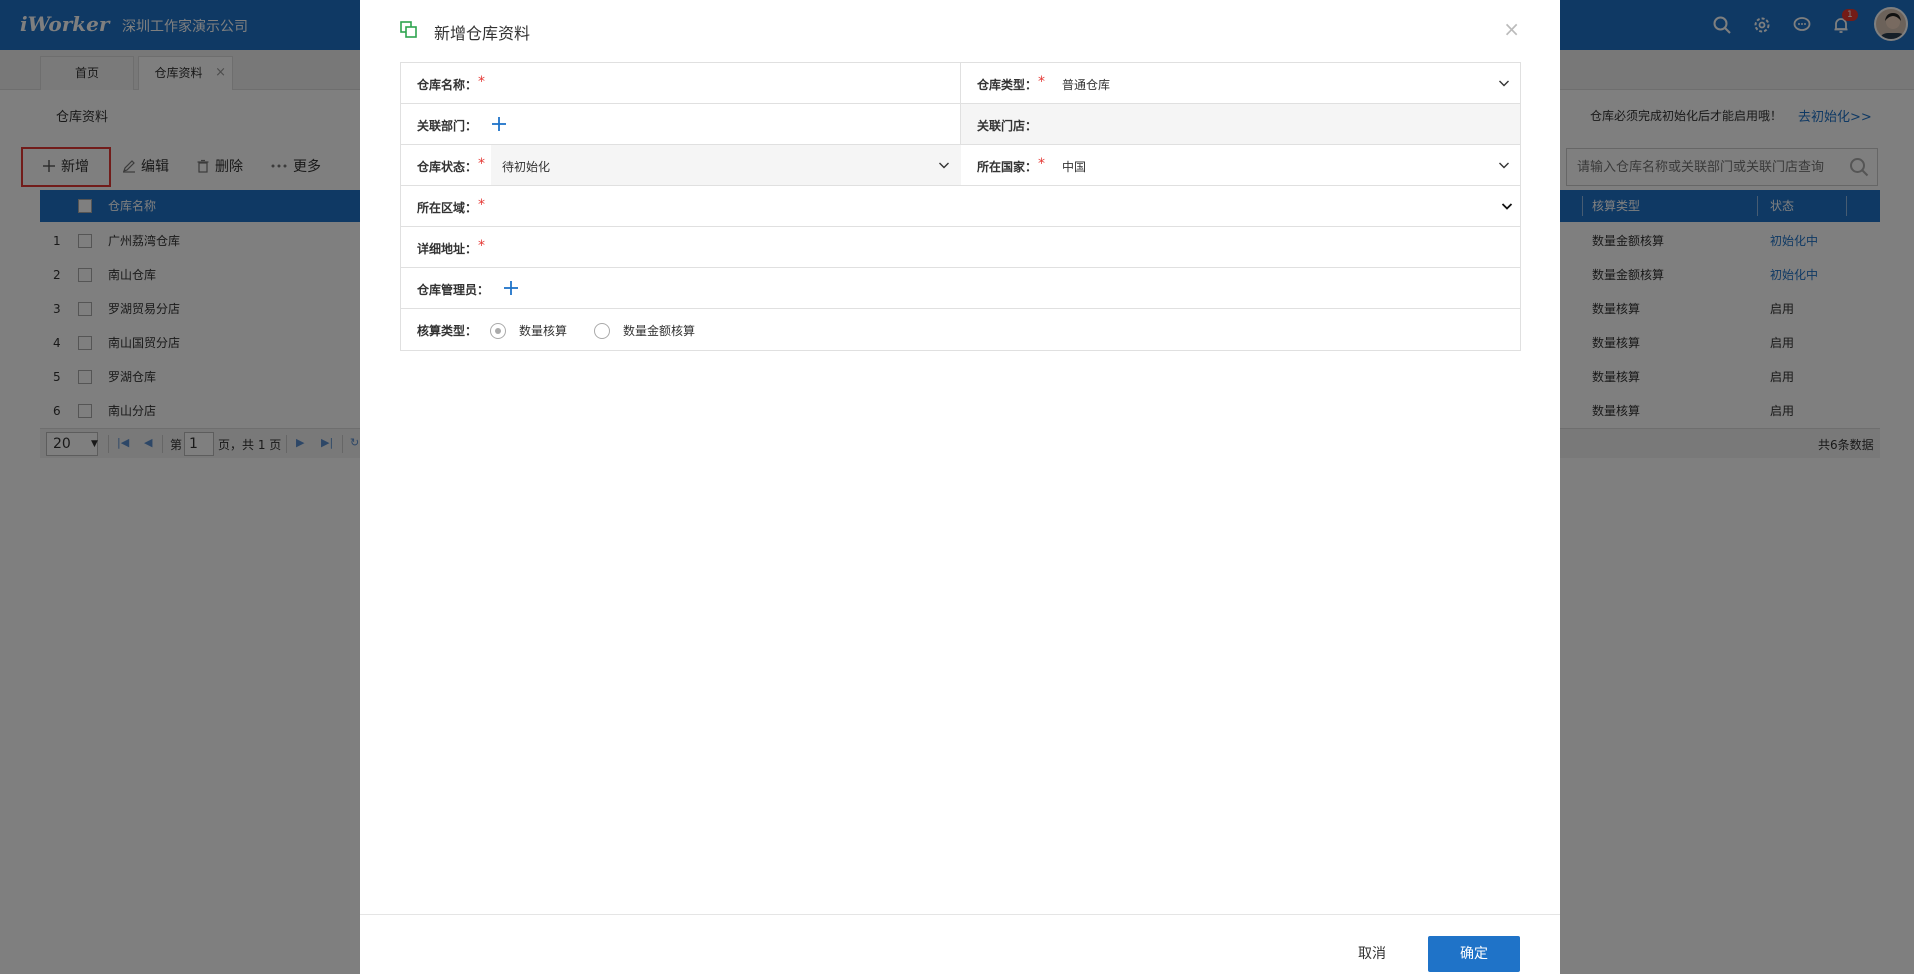  What do you see at coordinates (482, 33) in the screenshot?
I see `dialog-title: 新增仓库资料` at bounding box center [482, 33].